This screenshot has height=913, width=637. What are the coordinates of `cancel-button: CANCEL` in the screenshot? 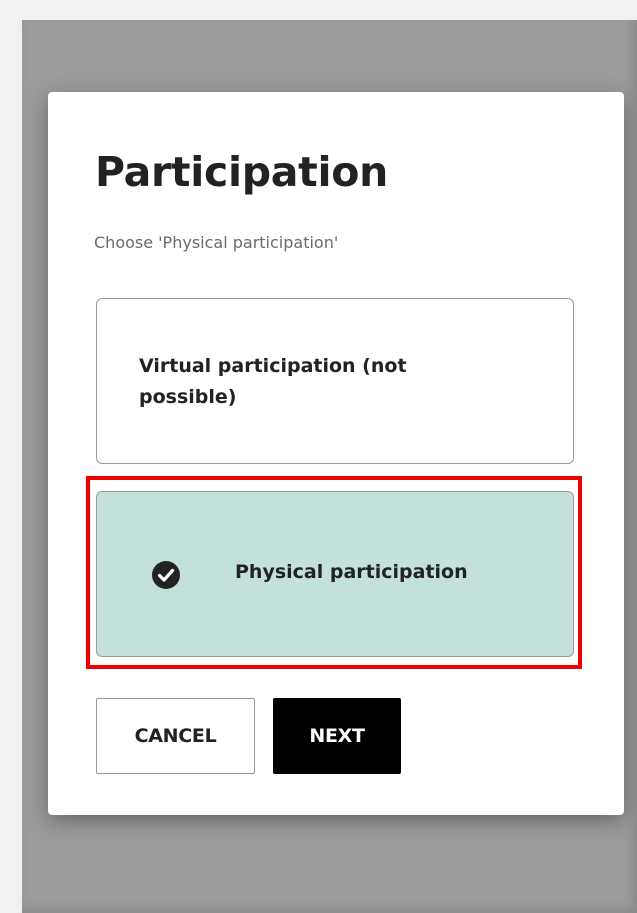 It's located at (175, 736).